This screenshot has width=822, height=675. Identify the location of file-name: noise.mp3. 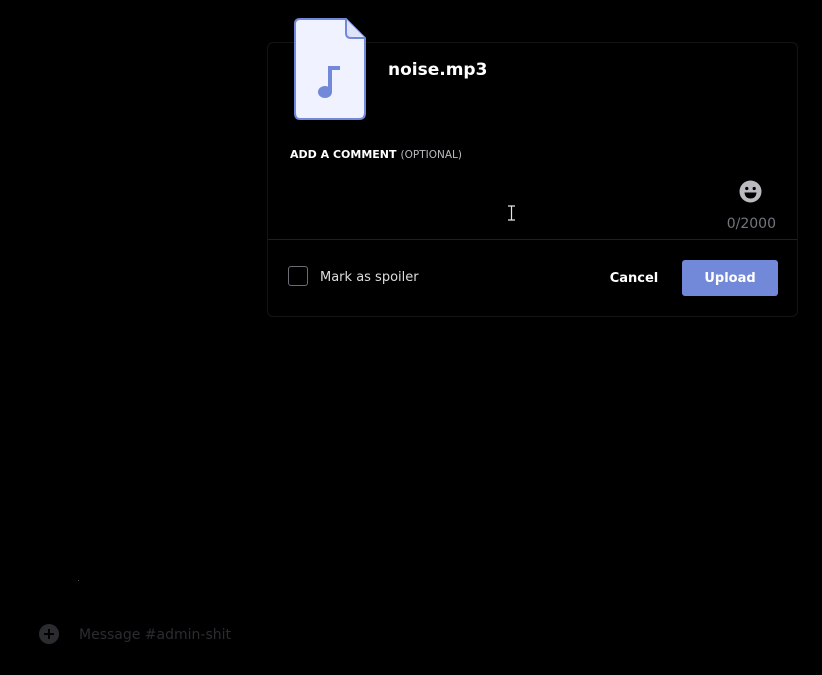
(438, 70).